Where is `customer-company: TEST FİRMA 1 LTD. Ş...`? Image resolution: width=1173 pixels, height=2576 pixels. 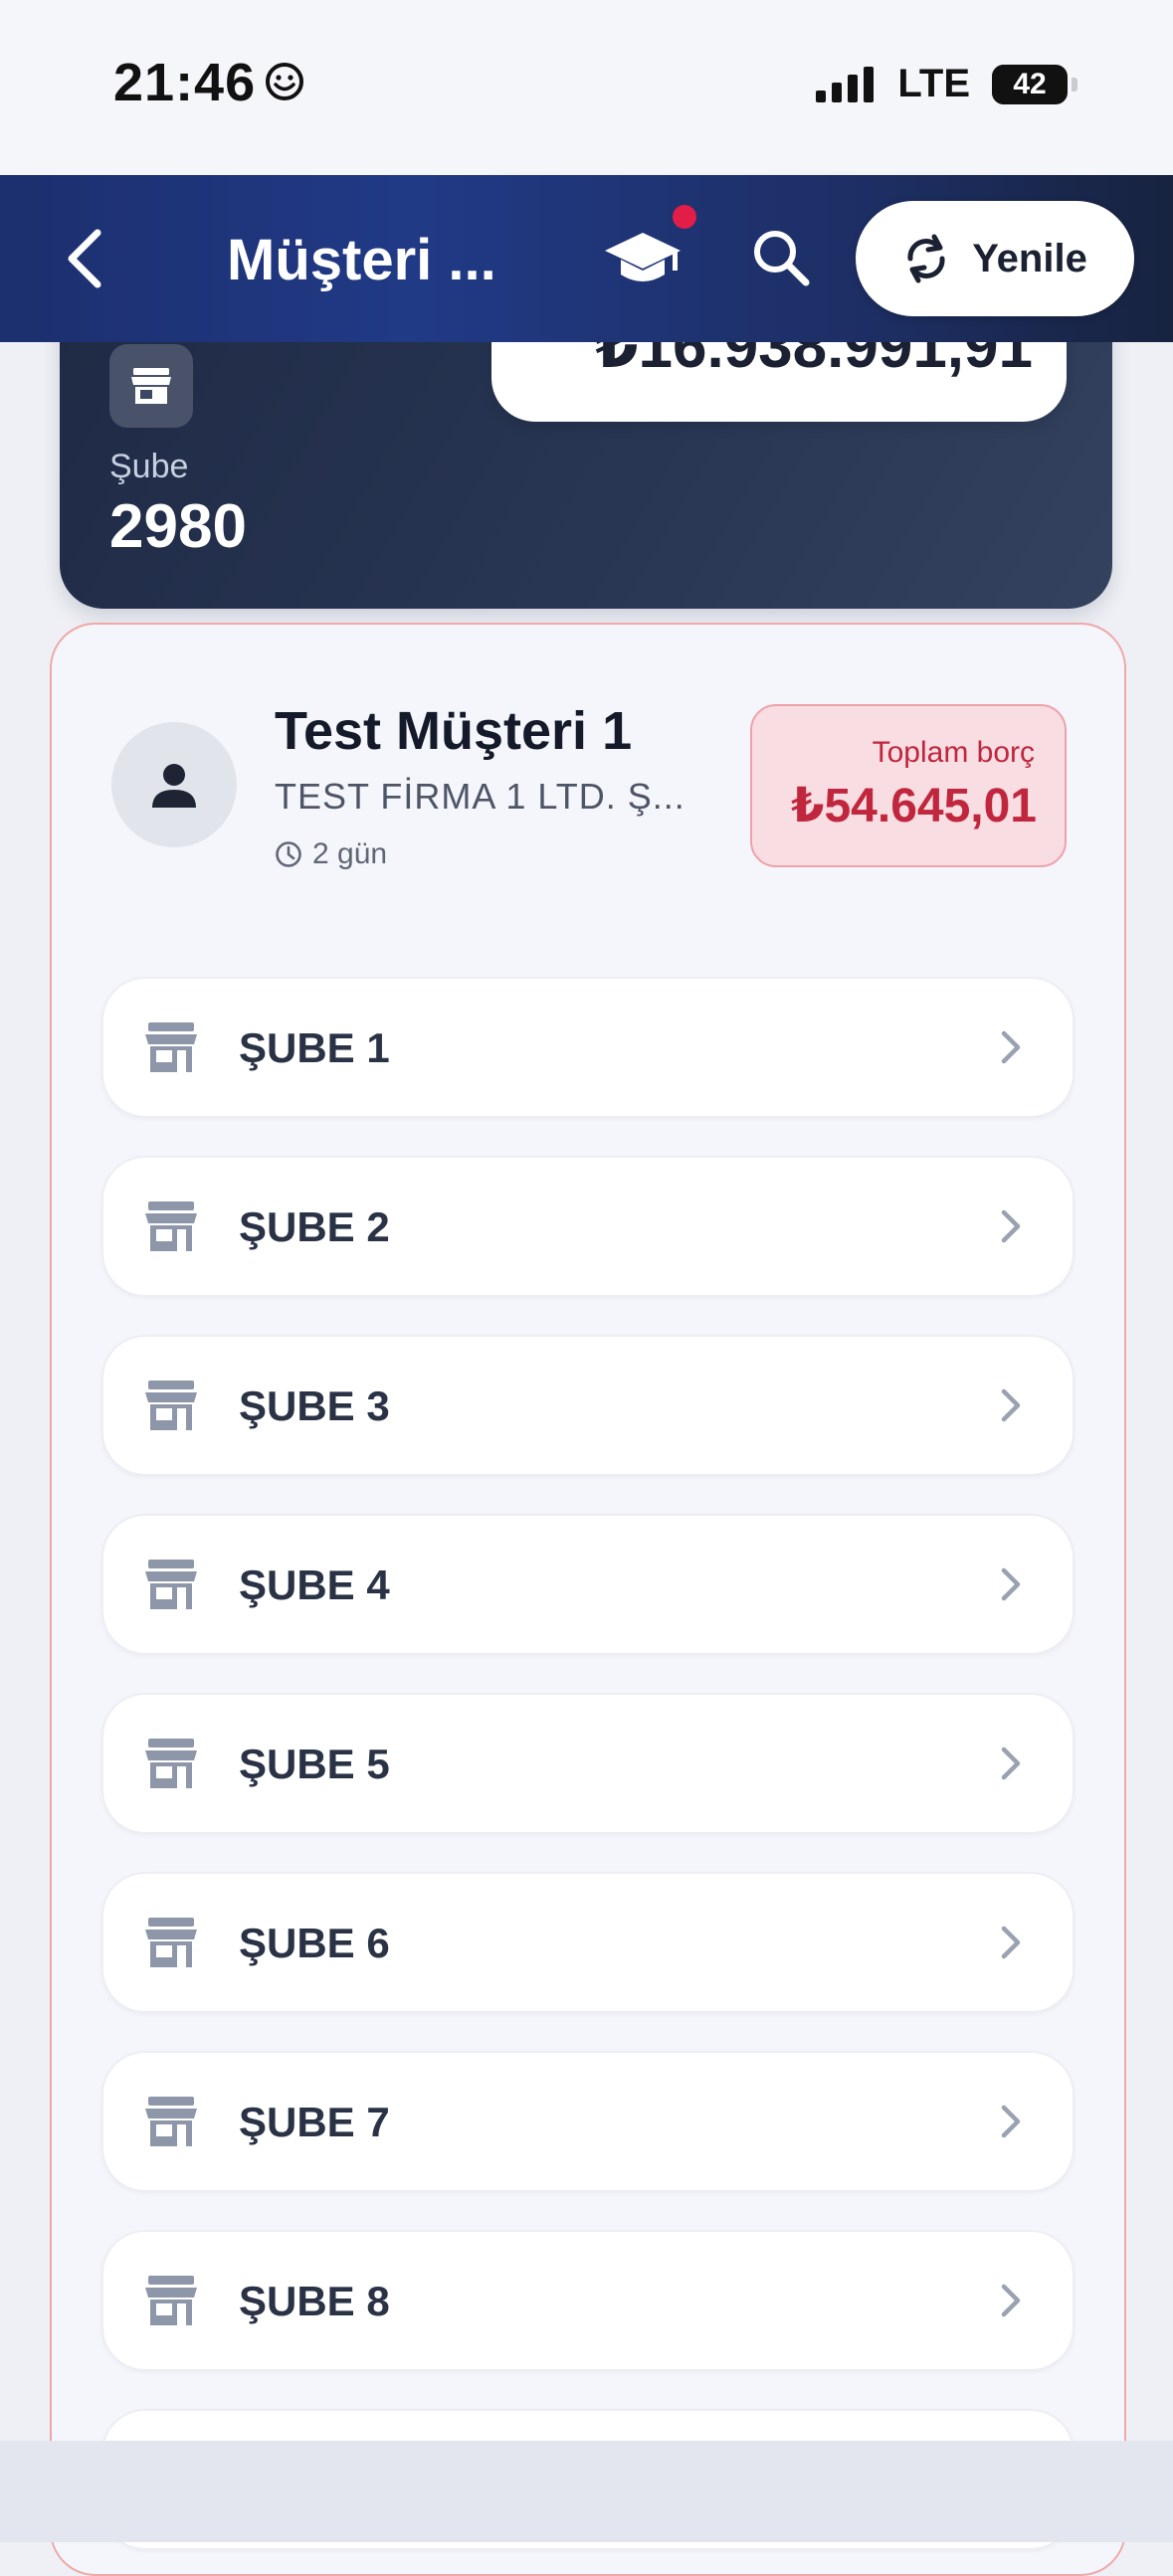
customer-company: TEST FİRMA 1 LTD. Ş... is located at coordinates (480, 796).